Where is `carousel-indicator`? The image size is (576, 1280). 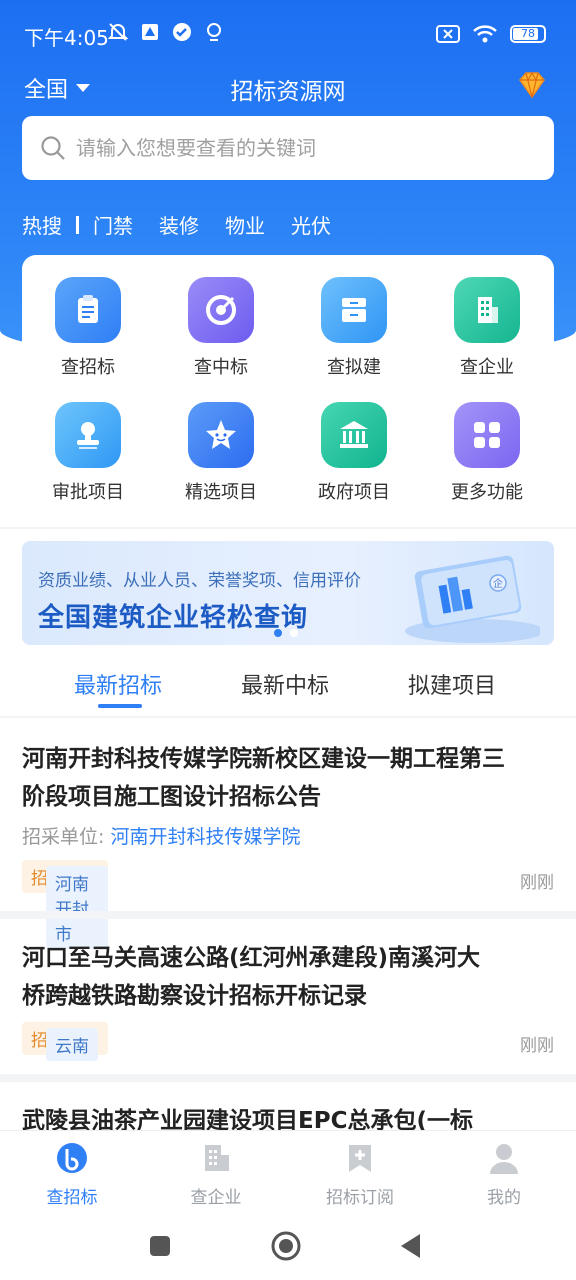 carousel-indicator is located at coordinates (286, 633).